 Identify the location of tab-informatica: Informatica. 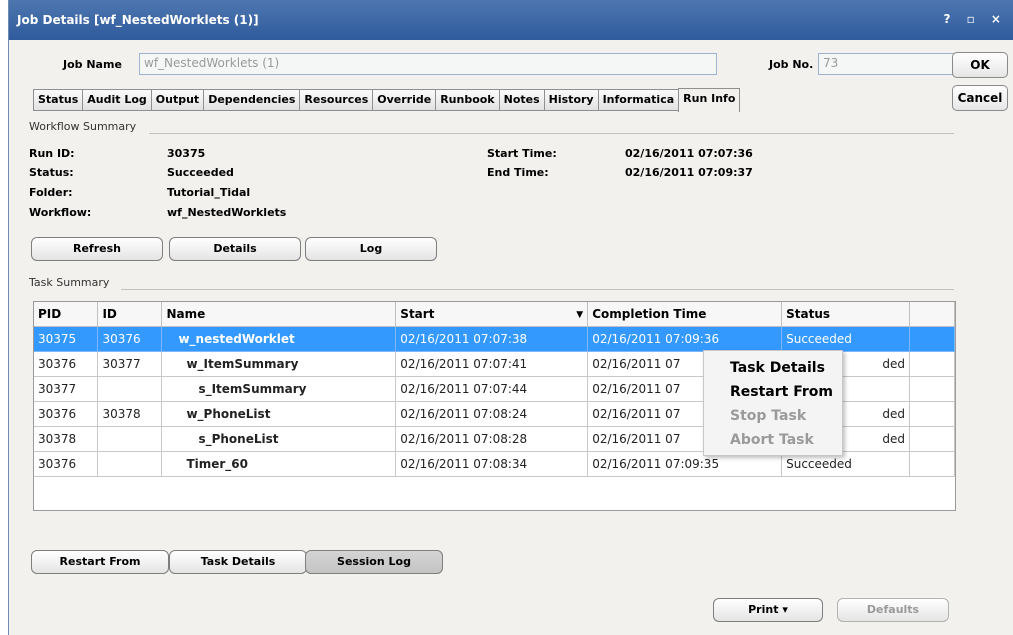
(638, 100).